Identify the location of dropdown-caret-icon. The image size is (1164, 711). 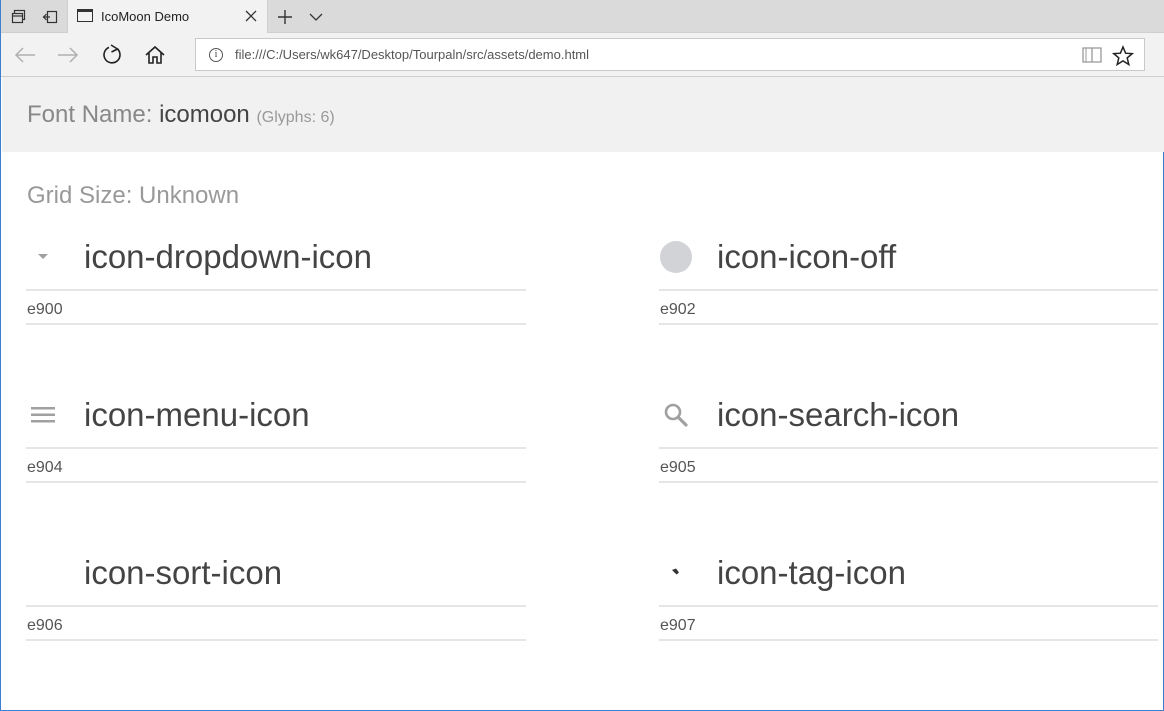
(43, 257).